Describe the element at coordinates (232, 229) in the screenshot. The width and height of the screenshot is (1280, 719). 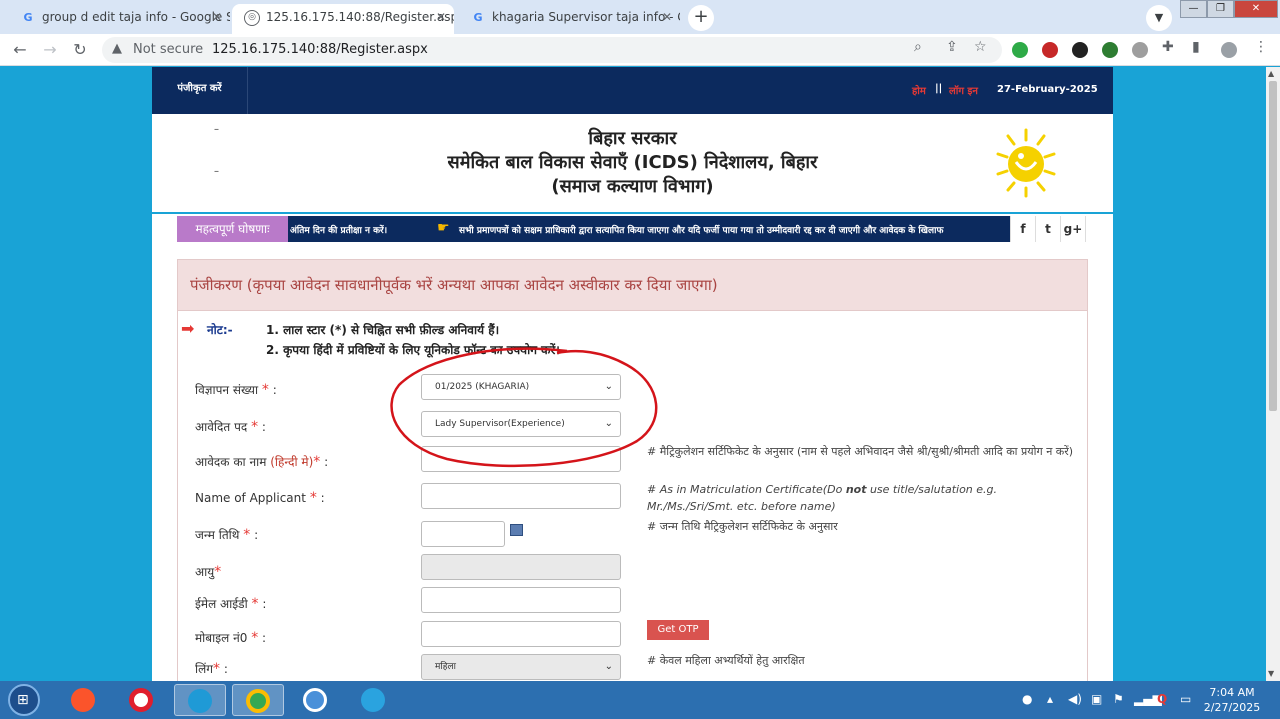
I see `announcement-label: महत्वपूर्ण घोषणाः` at that location.